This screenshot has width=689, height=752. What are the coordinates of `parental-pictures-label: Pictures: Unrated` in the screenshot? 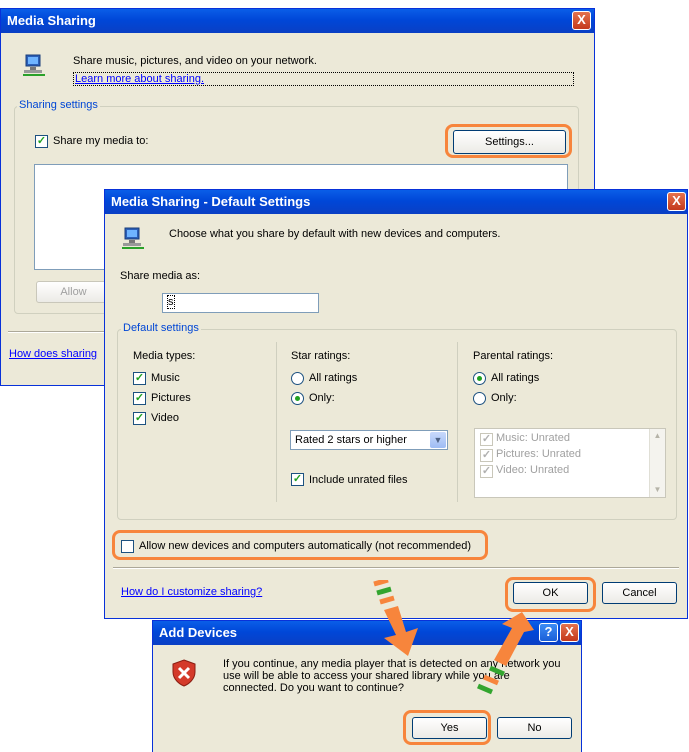 It's located at (538, 454).